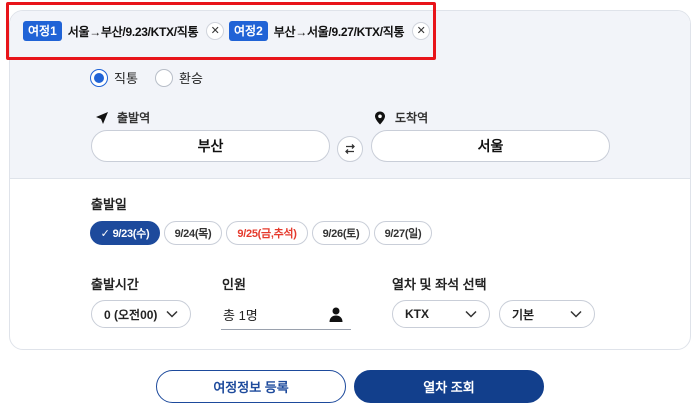  I want to click on arrival-label: 도착역, so click(400, 117).